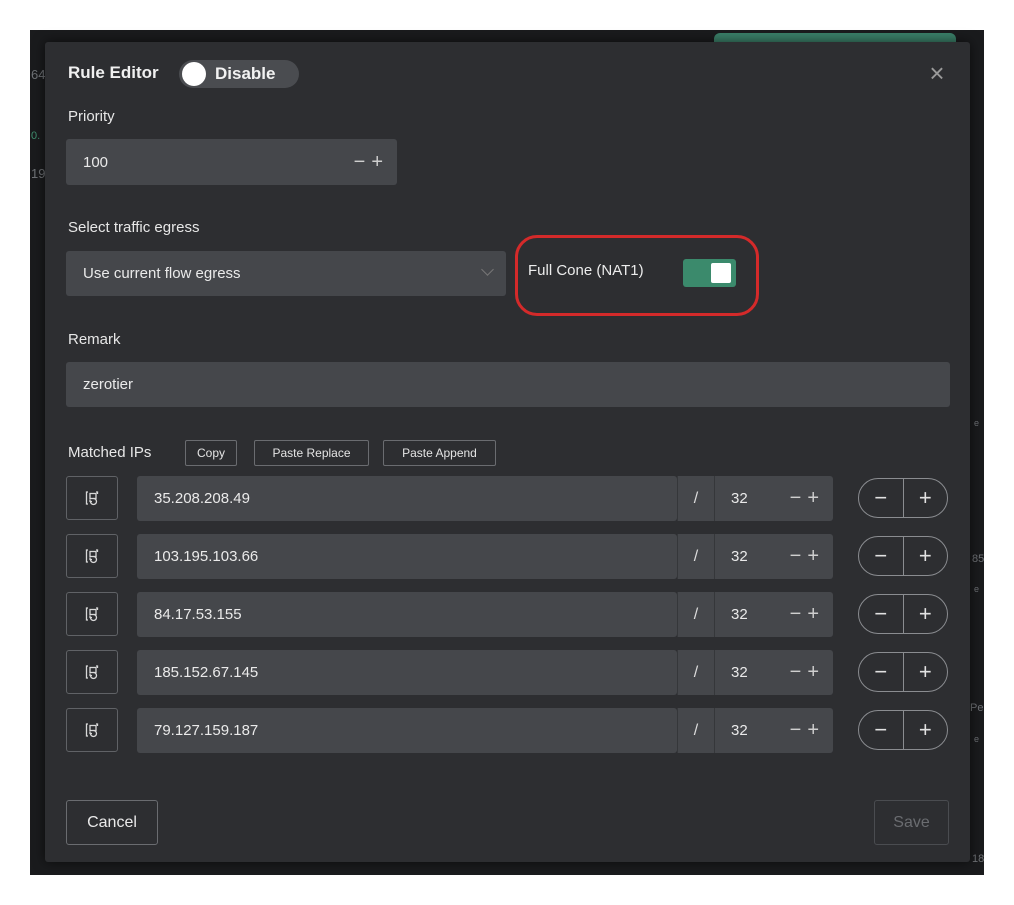 Image resolution: width=1014 pixels, height=905 pixels. Describe the element at coordinates (198, 614) in the screenshot. I see `ip-value: 84.17.53.155` at that location.